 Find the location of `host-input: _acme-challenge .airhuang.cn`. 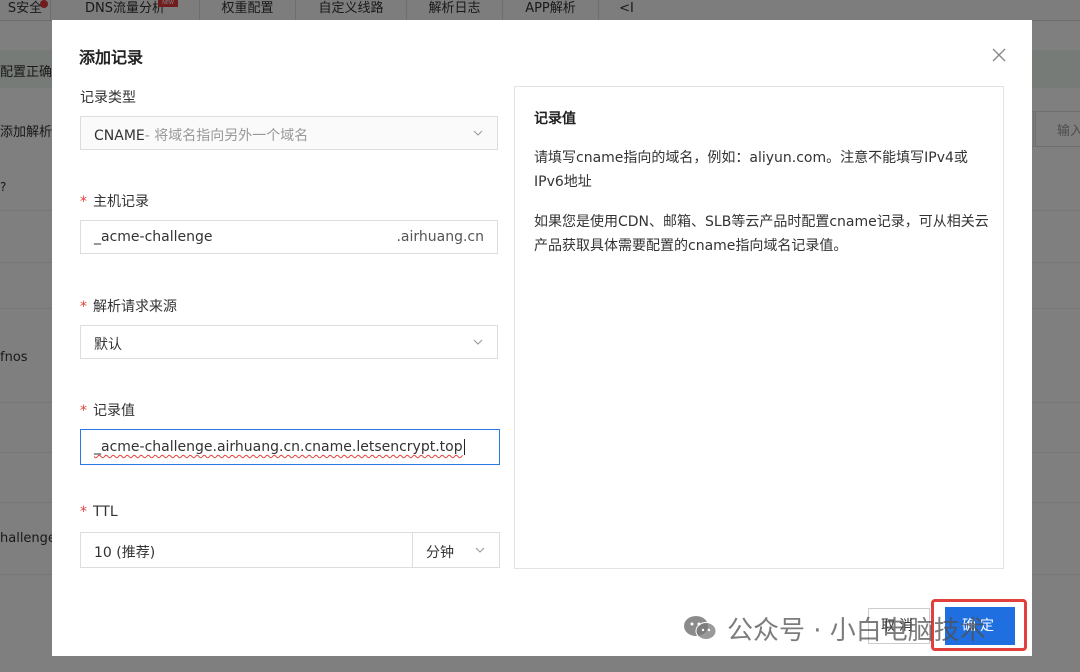

host-input: _acme-challenge .airhuang.cn is located at coordinates (289, 237).